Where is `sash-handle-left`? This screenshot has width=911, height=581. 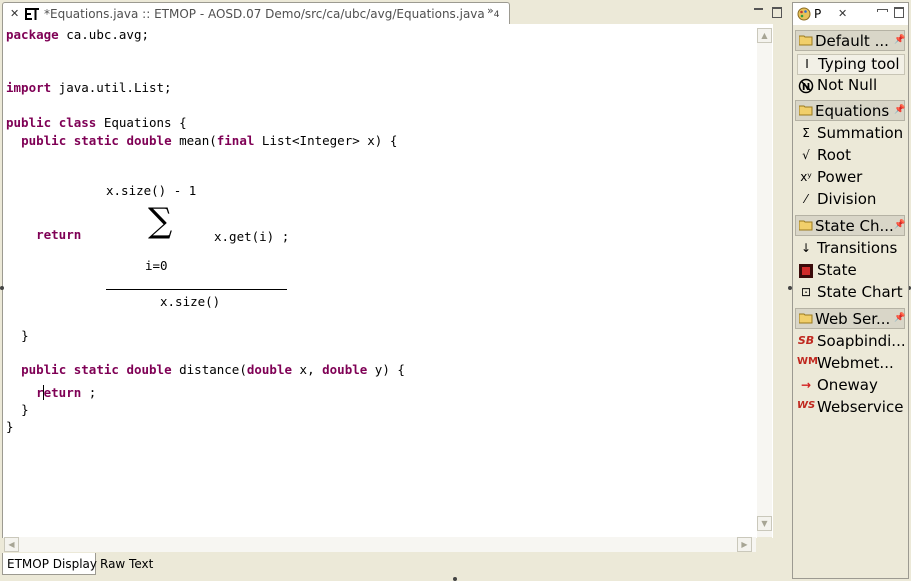
sash-handle-left is located at coordinates (2, 288).